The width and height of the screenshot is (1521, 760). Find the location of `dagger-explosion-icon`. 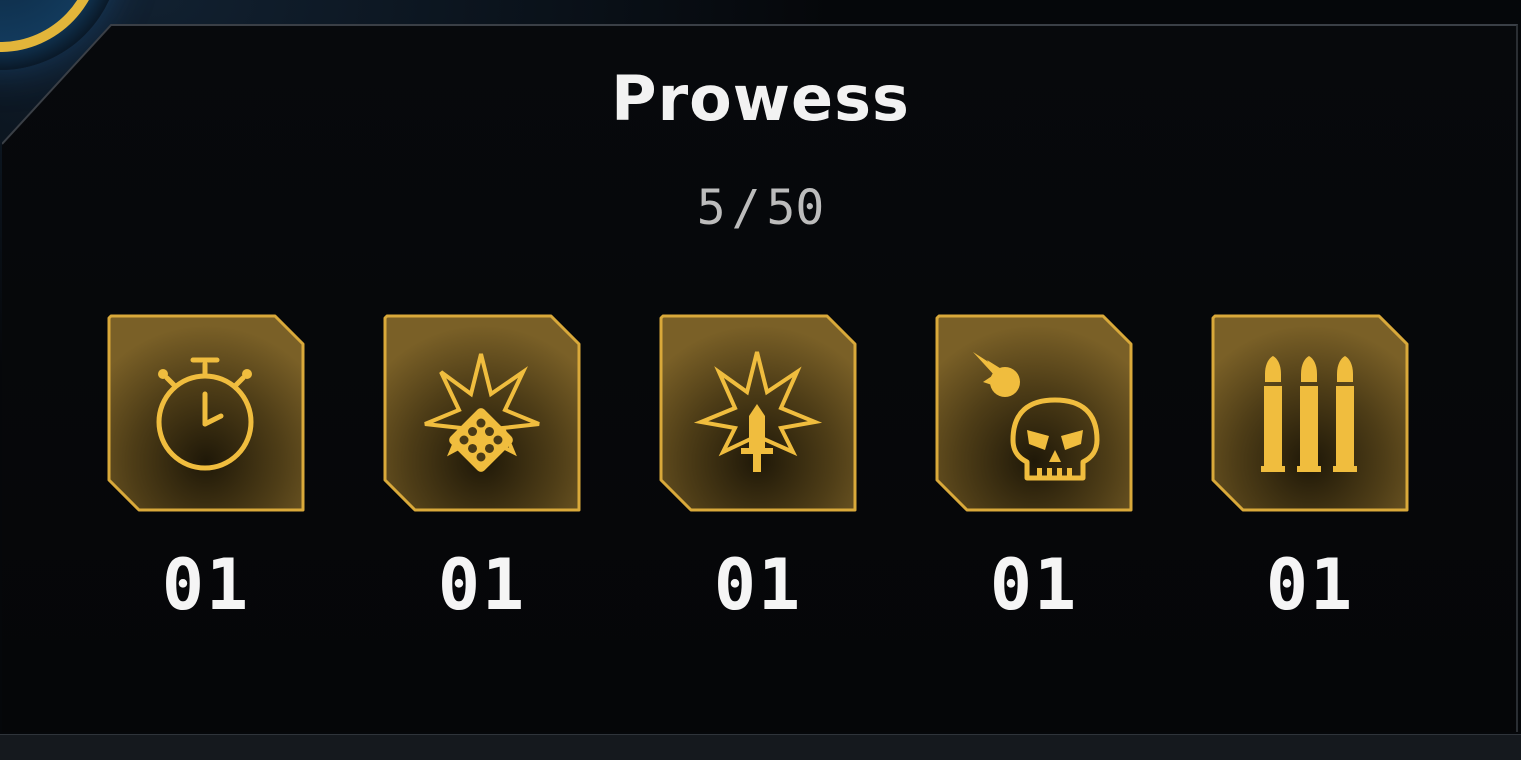

dagger-explosion-icon is located at coordinates (758, 411).